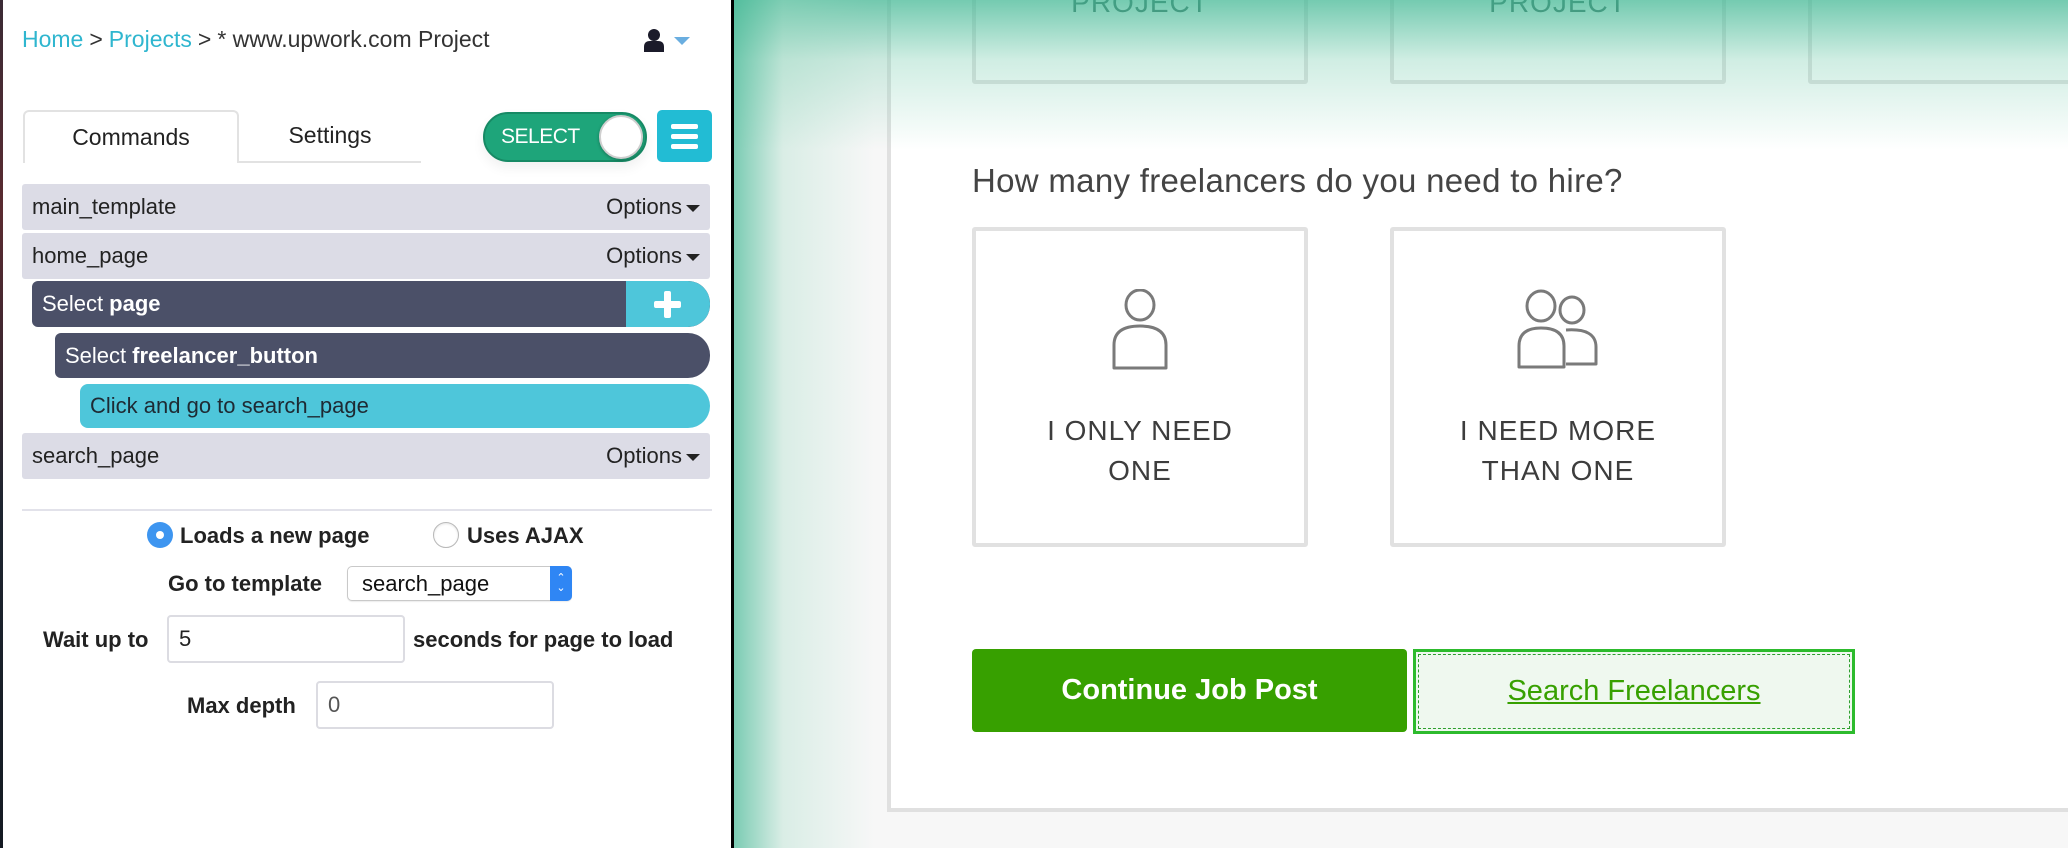  What do you see at coordinates (367, 510) in the screenshot?
I see `divider` at bounding box center [367, 510].